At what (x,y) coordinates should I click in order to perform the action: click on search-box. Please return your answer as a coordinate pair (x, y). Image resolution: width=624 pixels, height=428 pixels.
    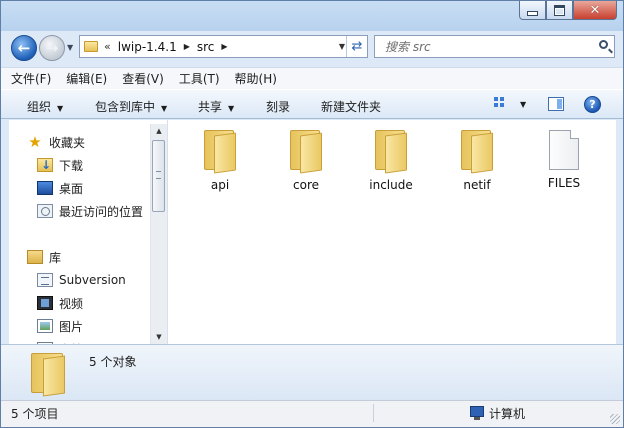
    Looking at the image, I should click on (494, 46).